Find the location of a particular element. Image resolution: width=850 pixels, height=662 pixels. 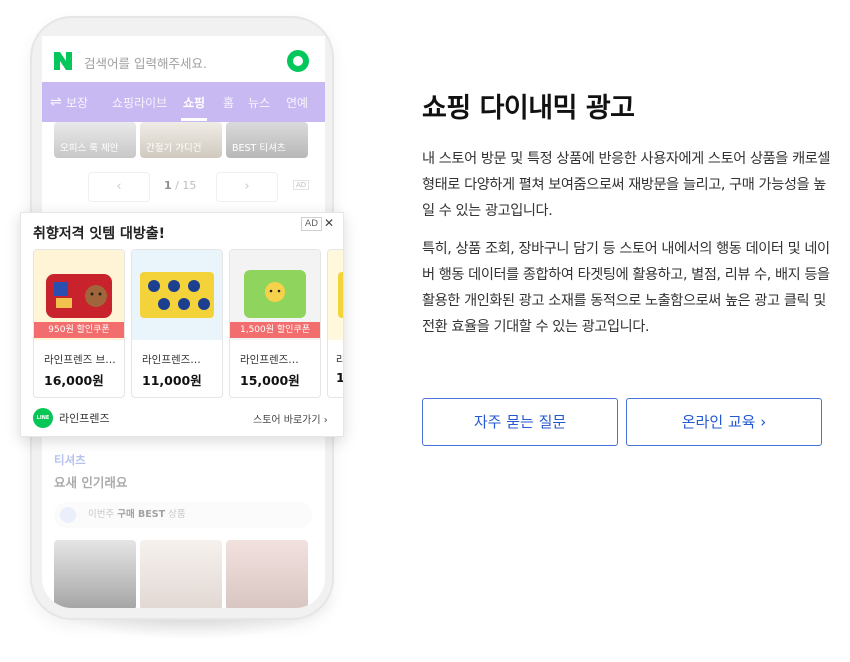

pager-total: 15 is located at coordinates (189, 185).